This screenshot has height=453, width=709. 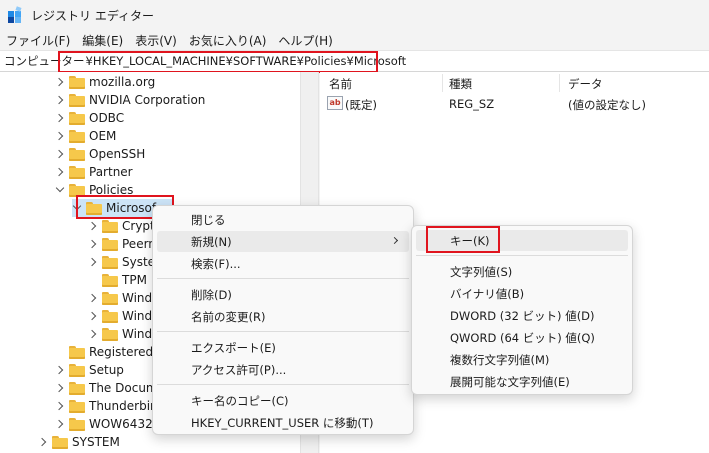 I want to click on menu-edit: 編集(E), so click(x=102, y=40).